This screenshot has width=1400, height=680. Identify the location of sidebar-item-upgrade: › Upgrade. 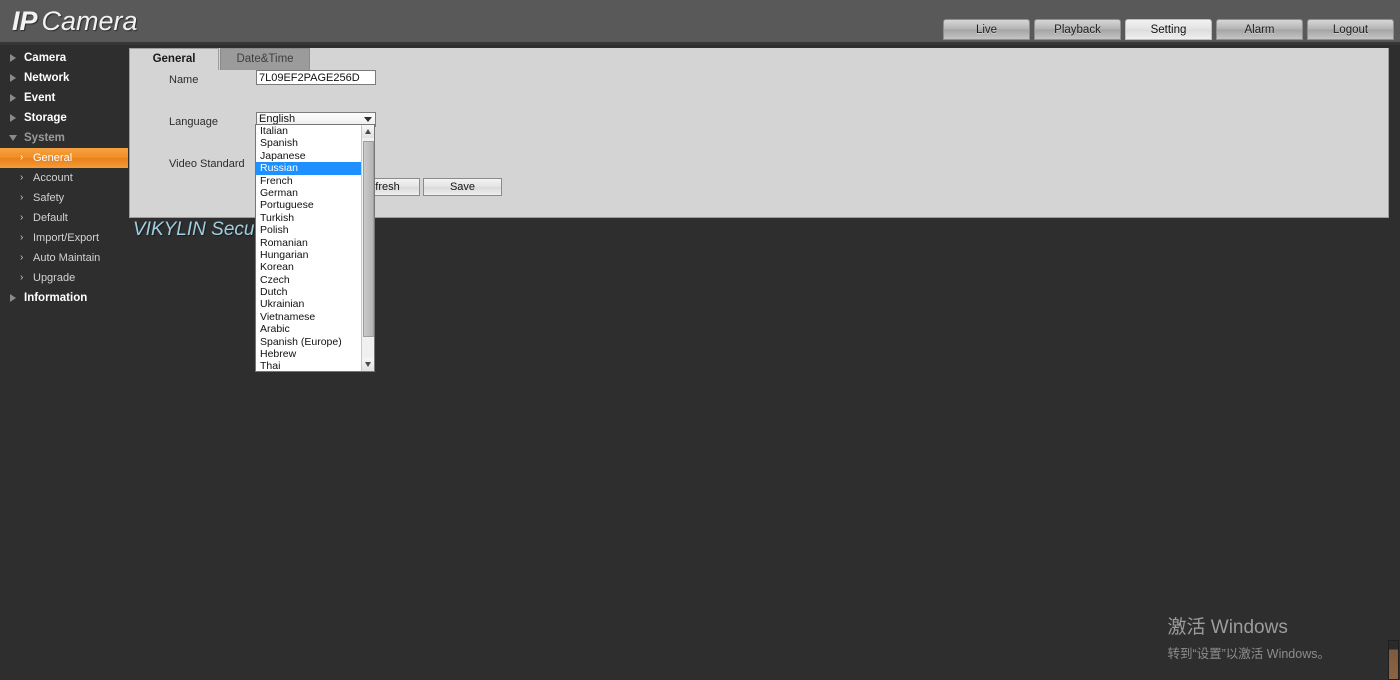
(64, 278).